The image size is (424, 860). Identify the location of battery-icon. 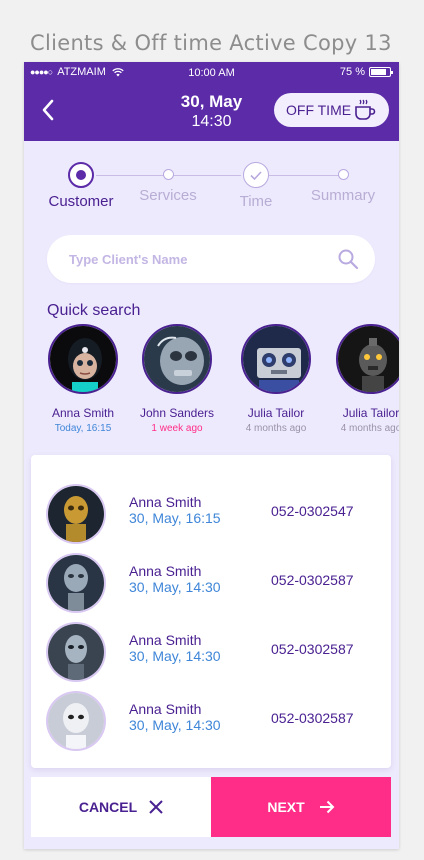
(381, 72).